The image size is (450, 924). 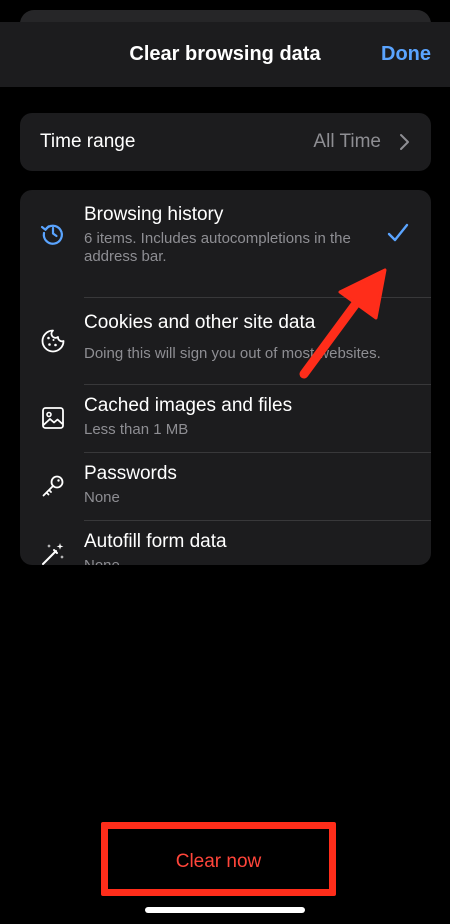 What do you see at coordinates (225, 910) in the screenshot?
I see `home-indicator` at bounding box center [225, 910].